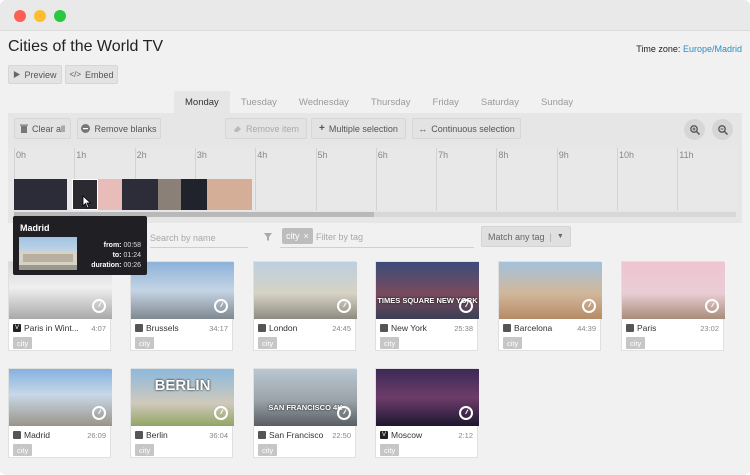  I want to click on video-card: SAN FRANCISCO 4K San Francisco 22:50 city, so click(305, 413).